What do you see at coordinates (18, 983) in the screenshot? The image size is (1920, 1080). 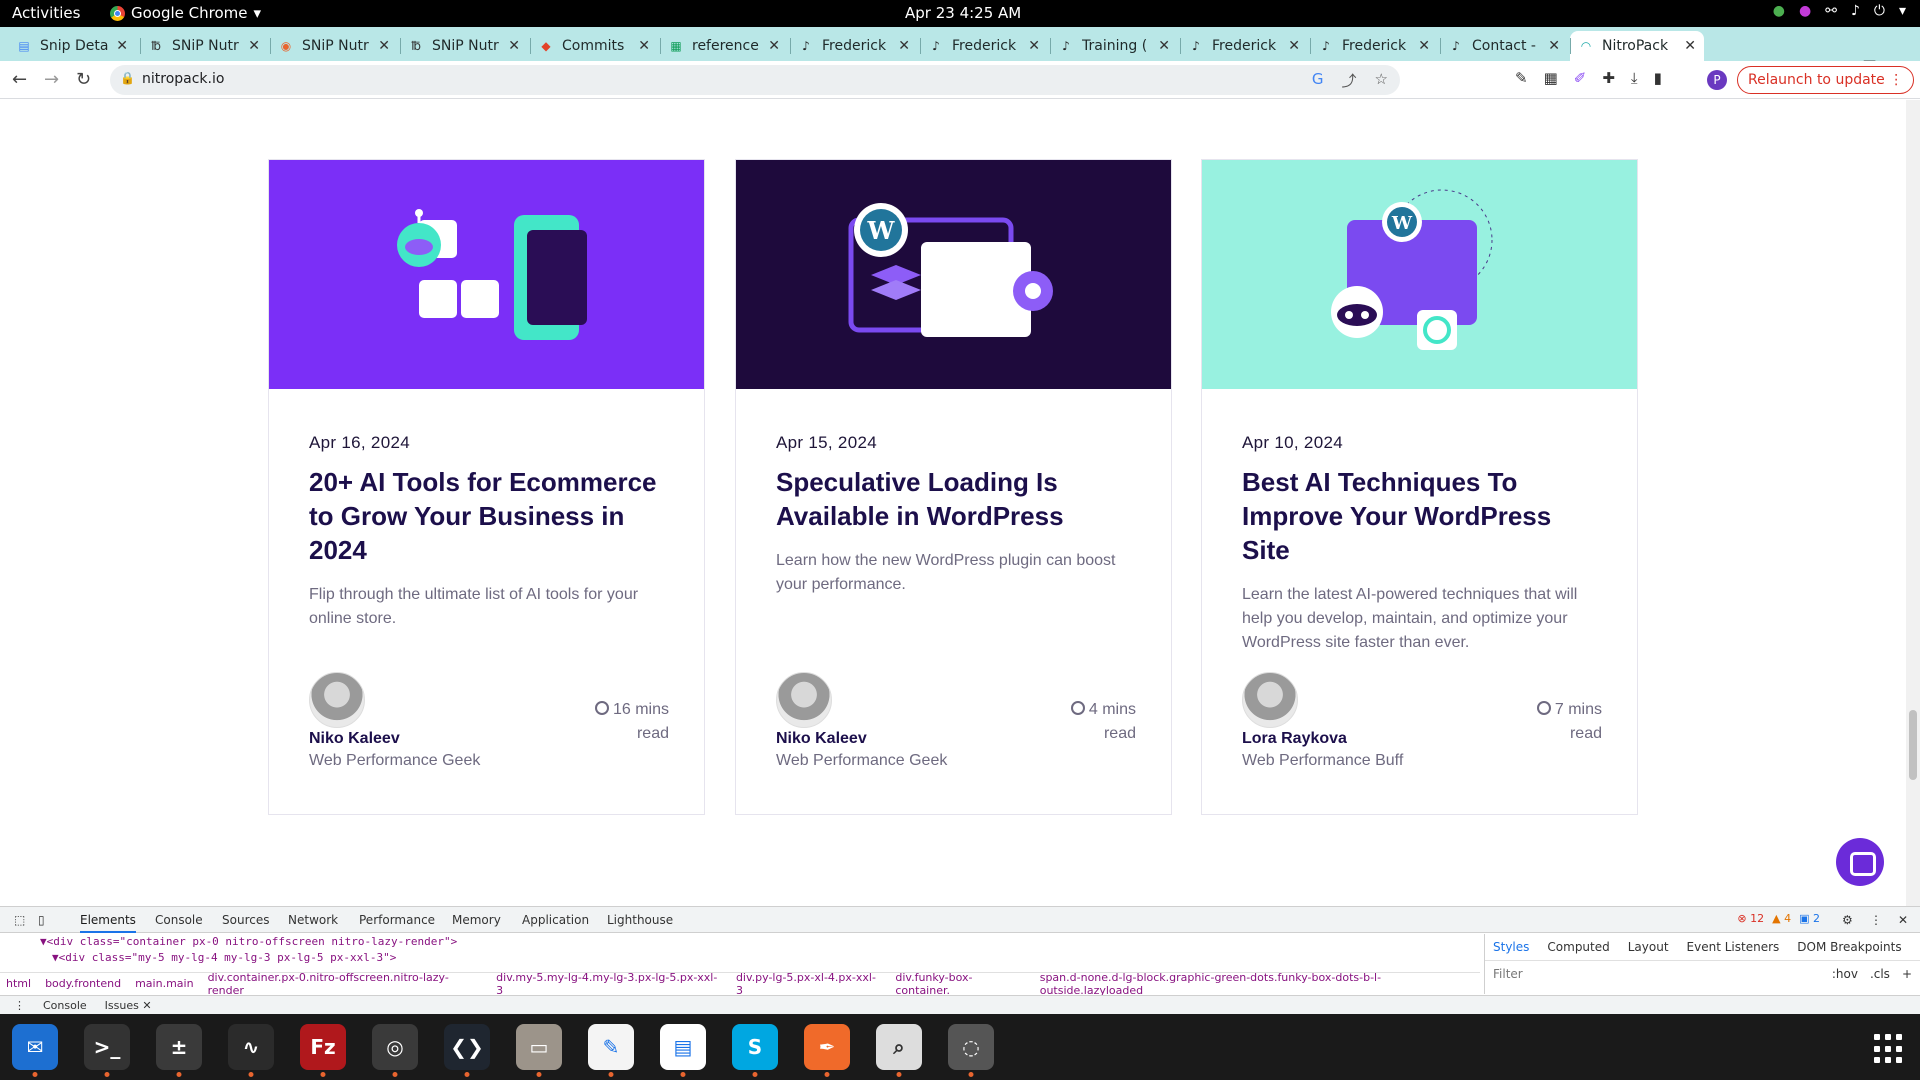 I see `breadcrumb-item: html` at bounding box center [18, 983].